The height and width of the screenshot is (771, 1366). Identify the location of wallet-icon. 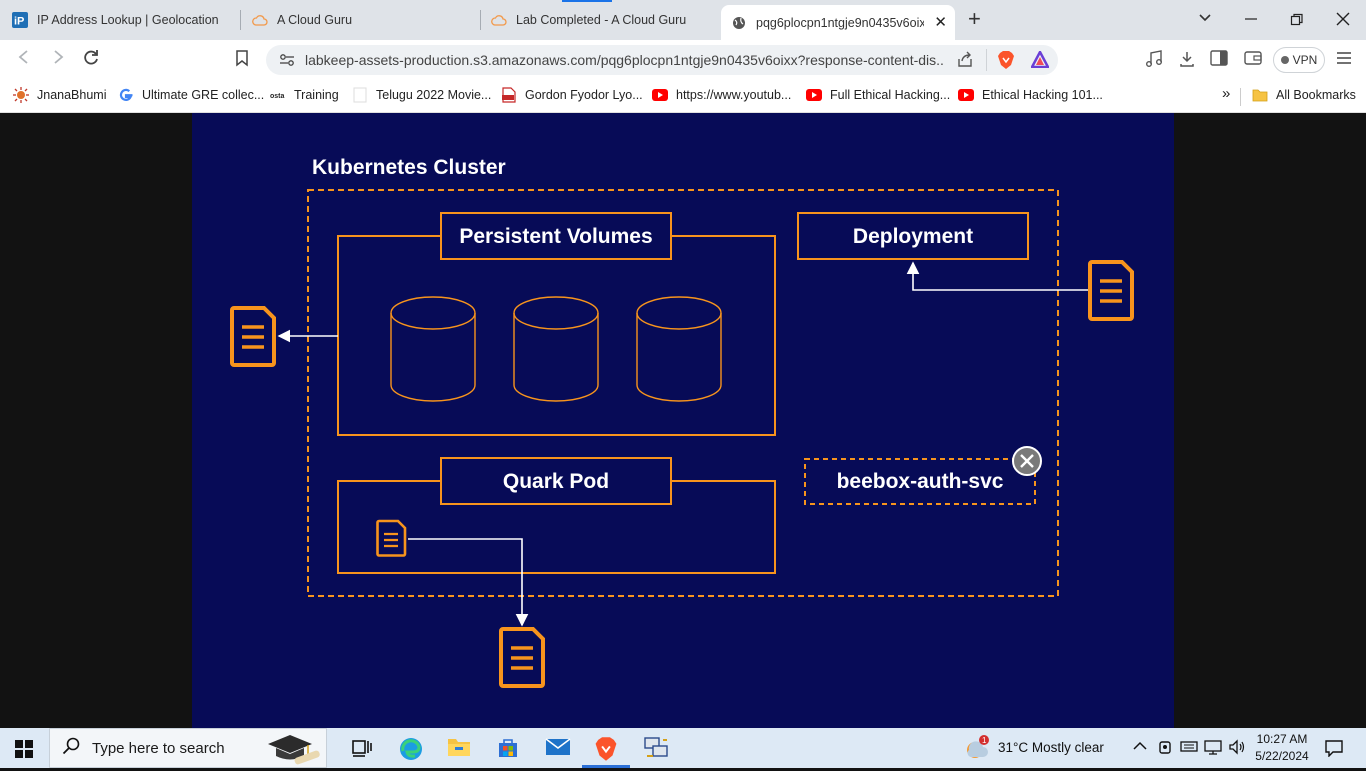
(1253, 60).